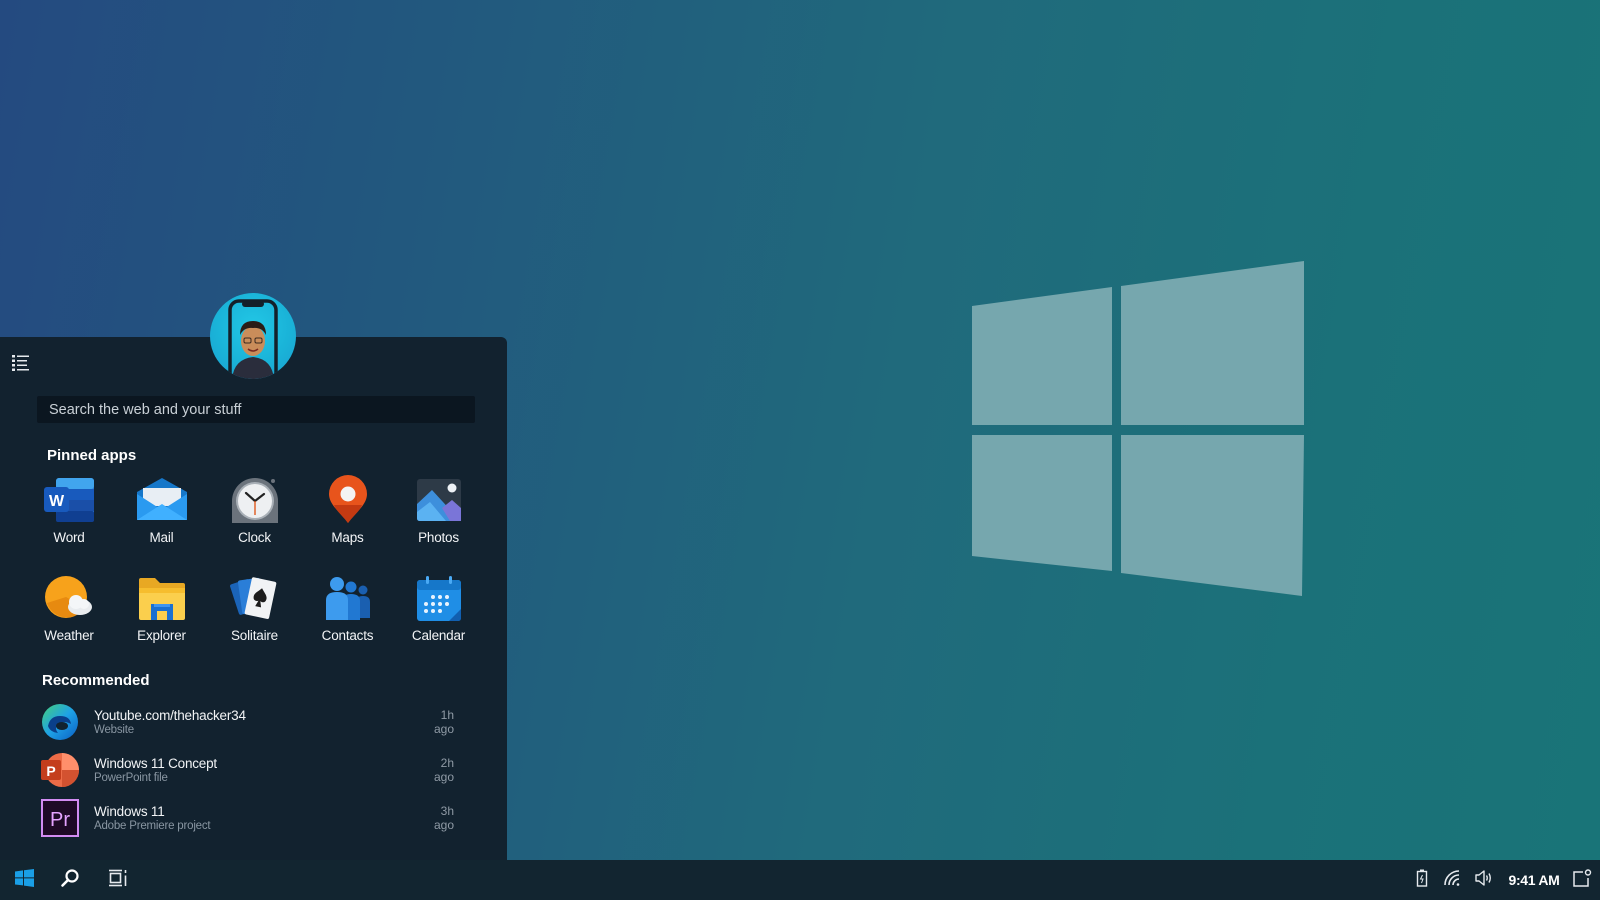 Image resolution: width=1600 pixels, height=900 pixels. Describe the element at coordinates (131, 778) in the screenshot. I see `recommended-item-type: PowerPoint file` at that location.